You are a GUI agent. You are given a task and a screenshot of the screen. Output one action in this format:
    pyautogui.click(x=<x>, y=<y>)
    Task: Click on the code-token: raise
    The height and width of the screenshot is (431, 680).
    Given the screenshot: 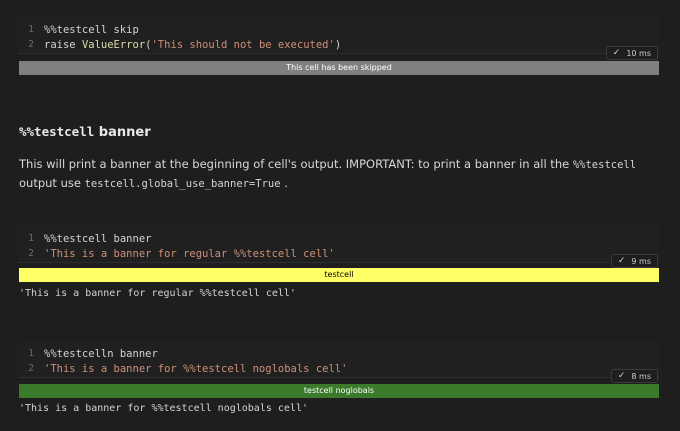 What is the action you would take?
    pyautogui.click(x=63, y=44)
    